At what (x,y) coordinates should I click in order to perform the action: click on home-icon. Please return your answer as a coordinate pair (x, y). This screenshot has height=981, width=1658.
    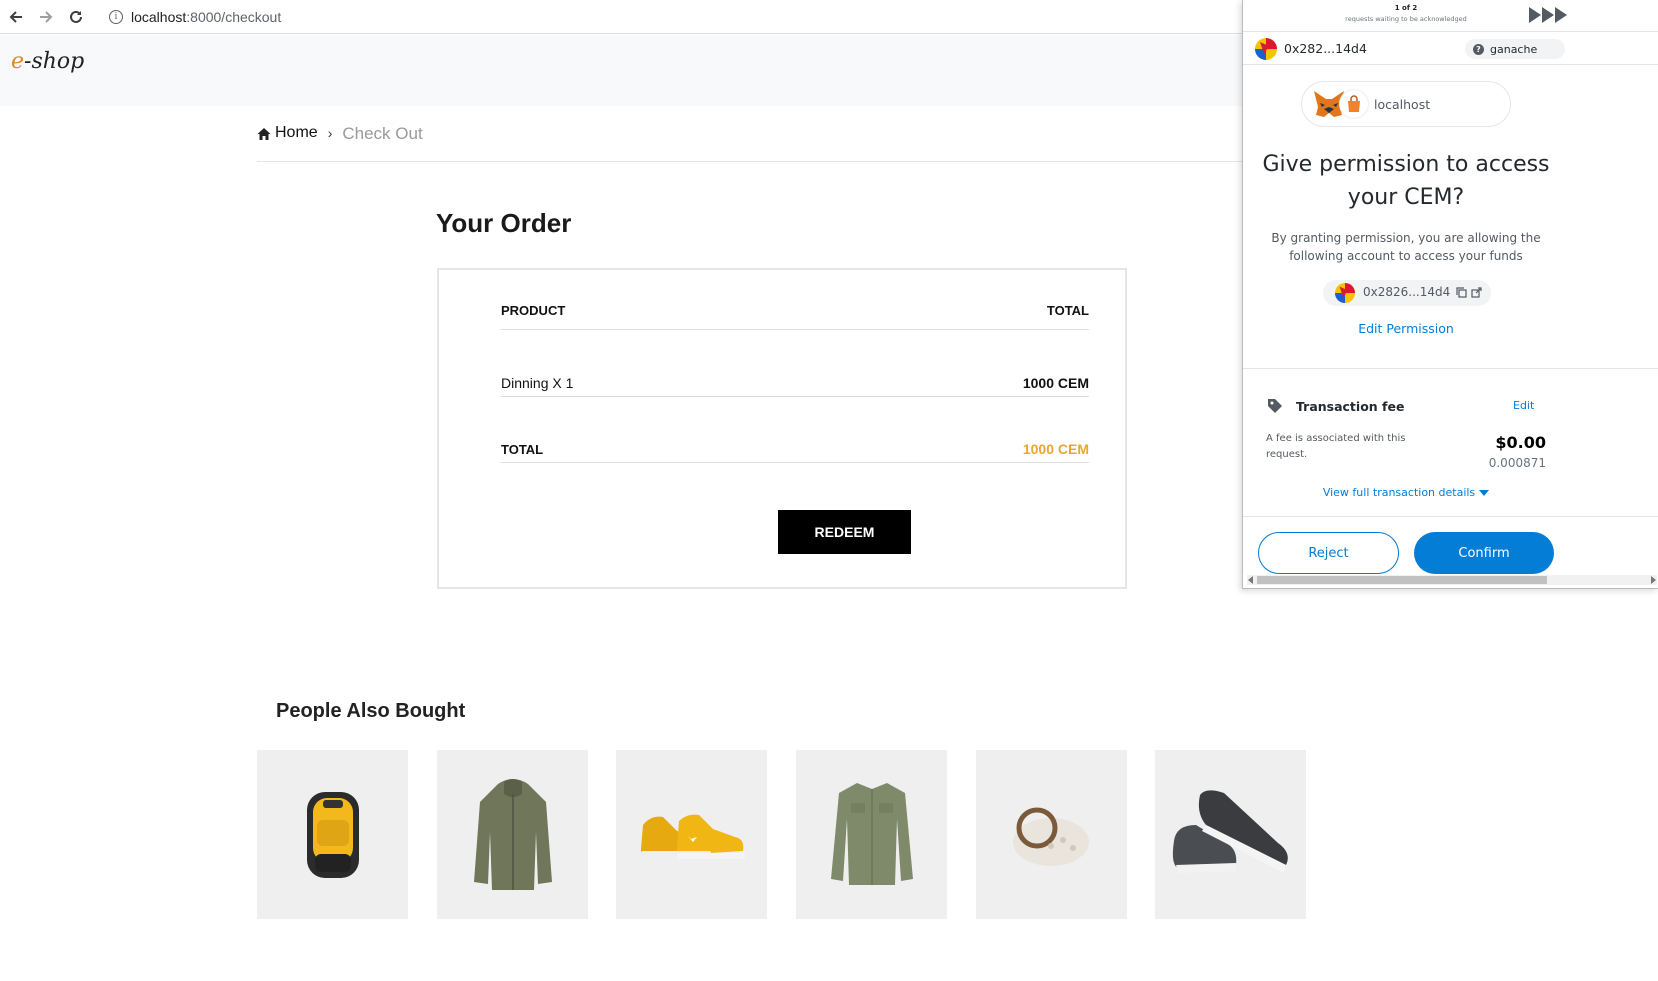
    Looking at the image, I should click on (264, 134).